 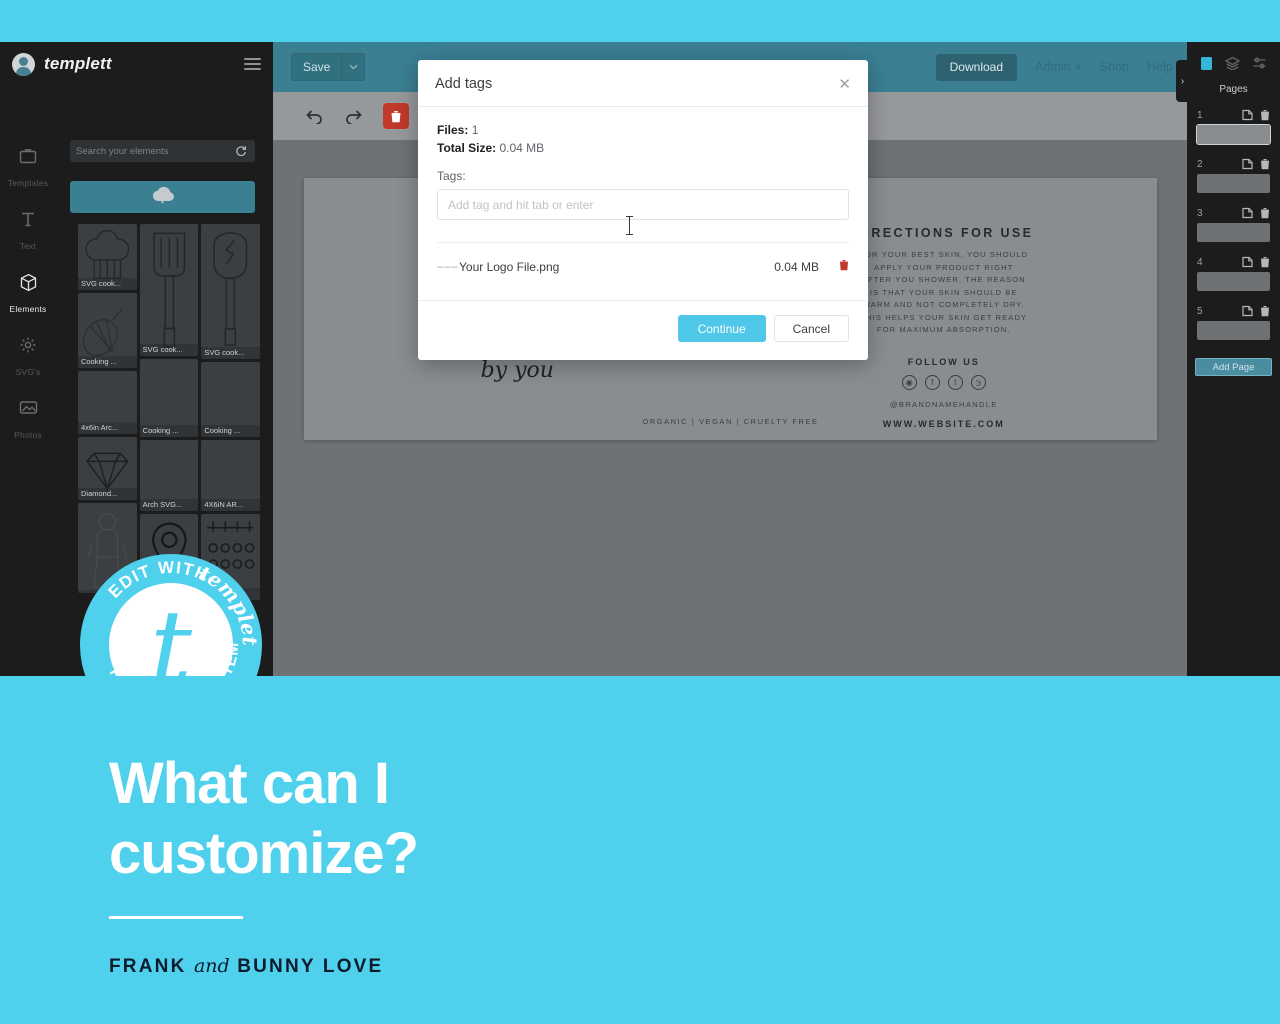 What do you see at coordinates (352, 67) in the screenshot?
I see `chevron-down-icon` at bounding box center [352, 67].